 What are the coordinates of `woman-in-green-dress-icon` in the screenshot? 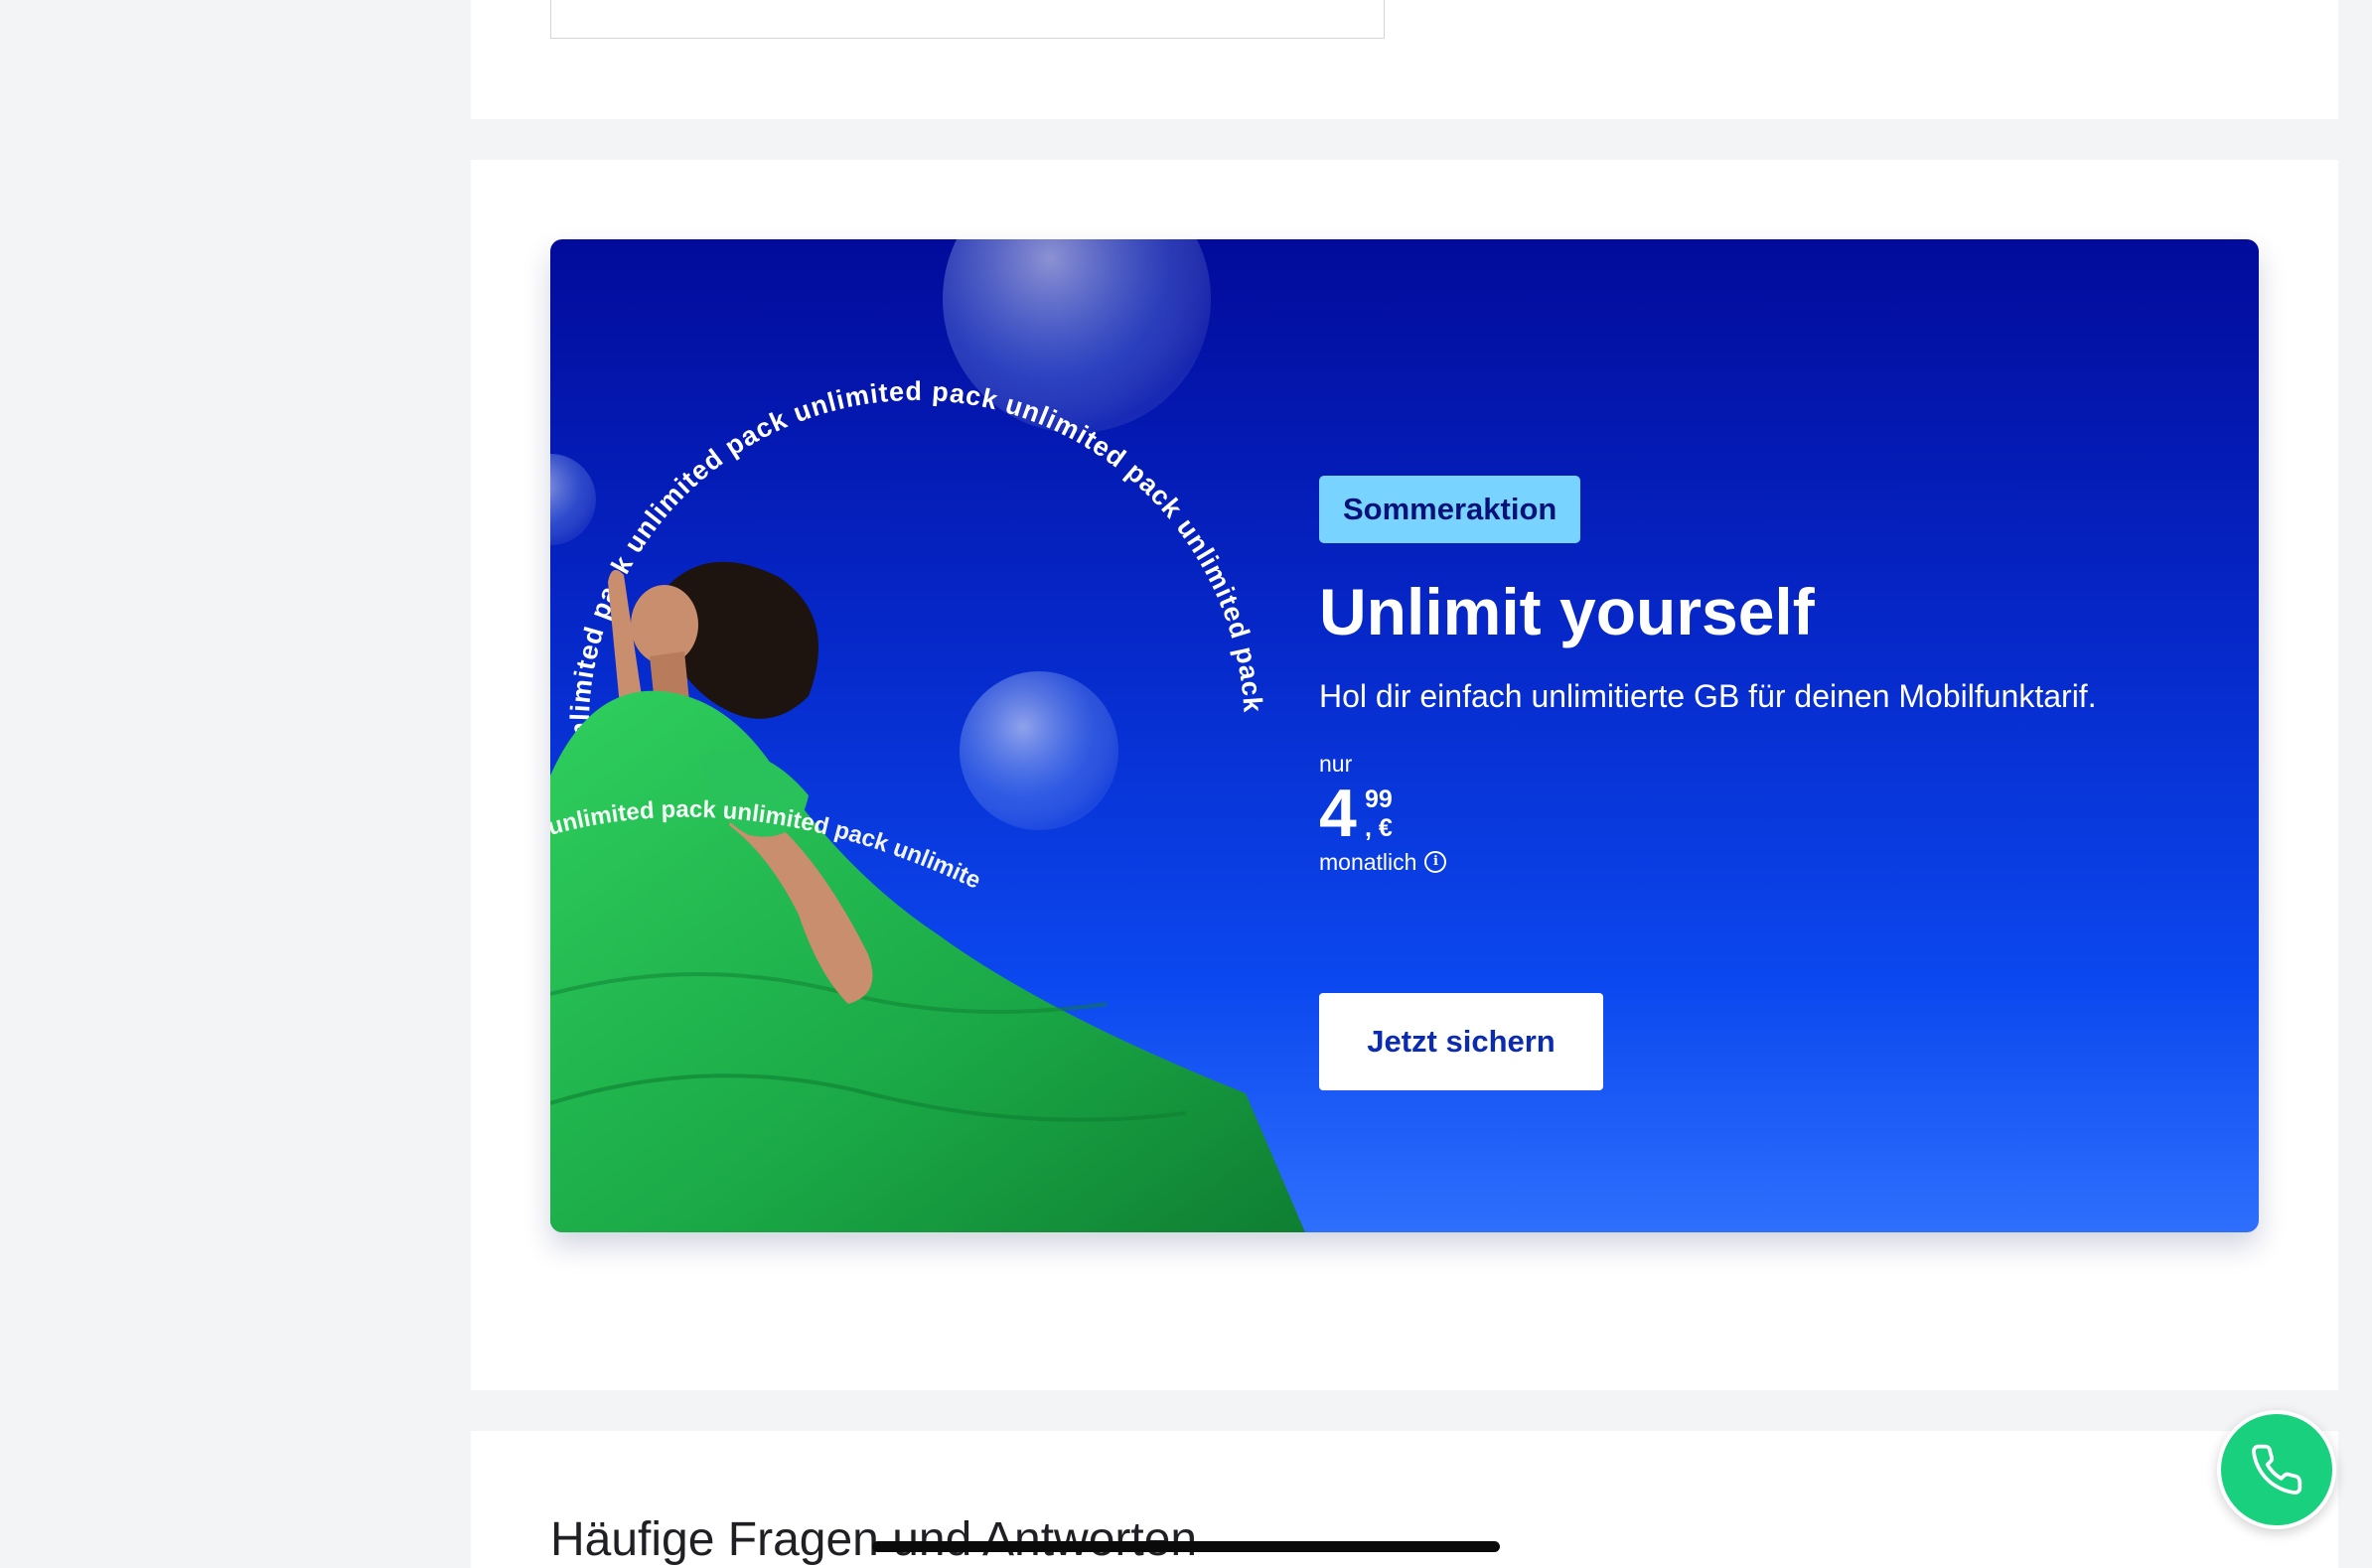 It's located at (928, 896).